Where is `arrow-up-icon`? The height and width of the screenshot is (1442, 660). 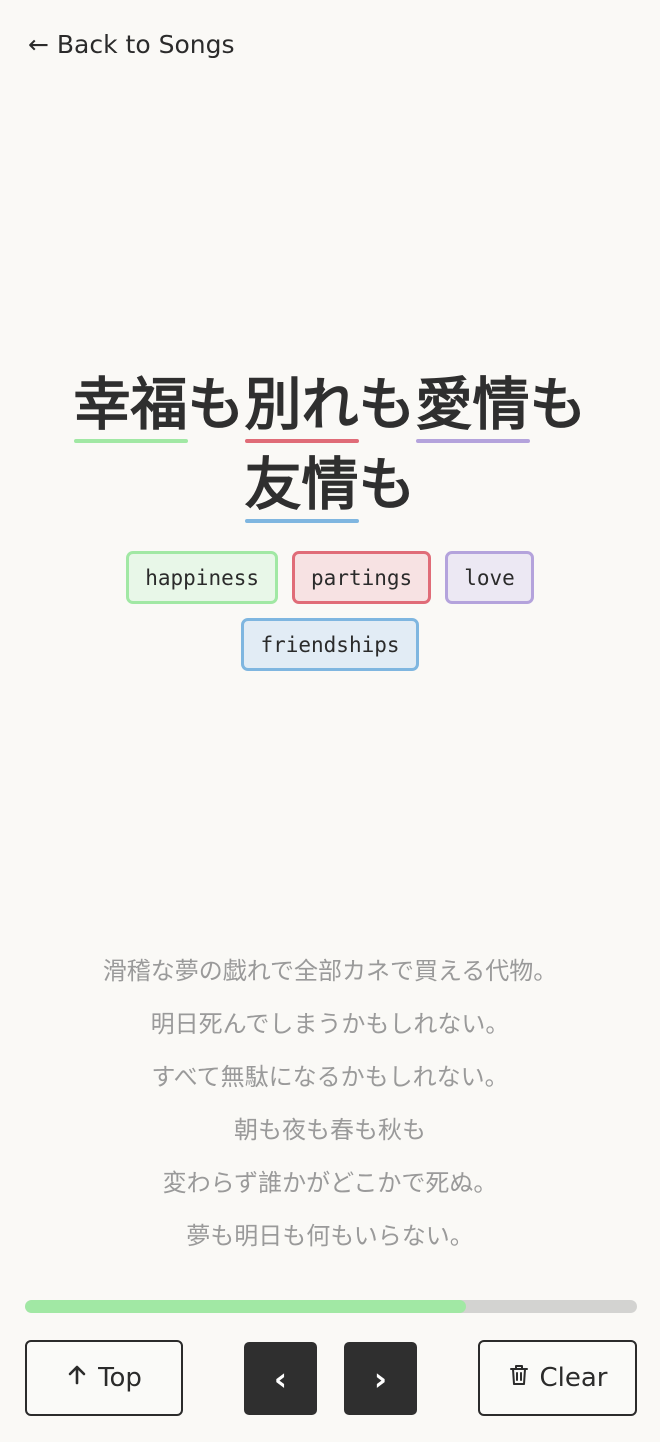 arrow-up-icon is located at coordinates (77, 1378).